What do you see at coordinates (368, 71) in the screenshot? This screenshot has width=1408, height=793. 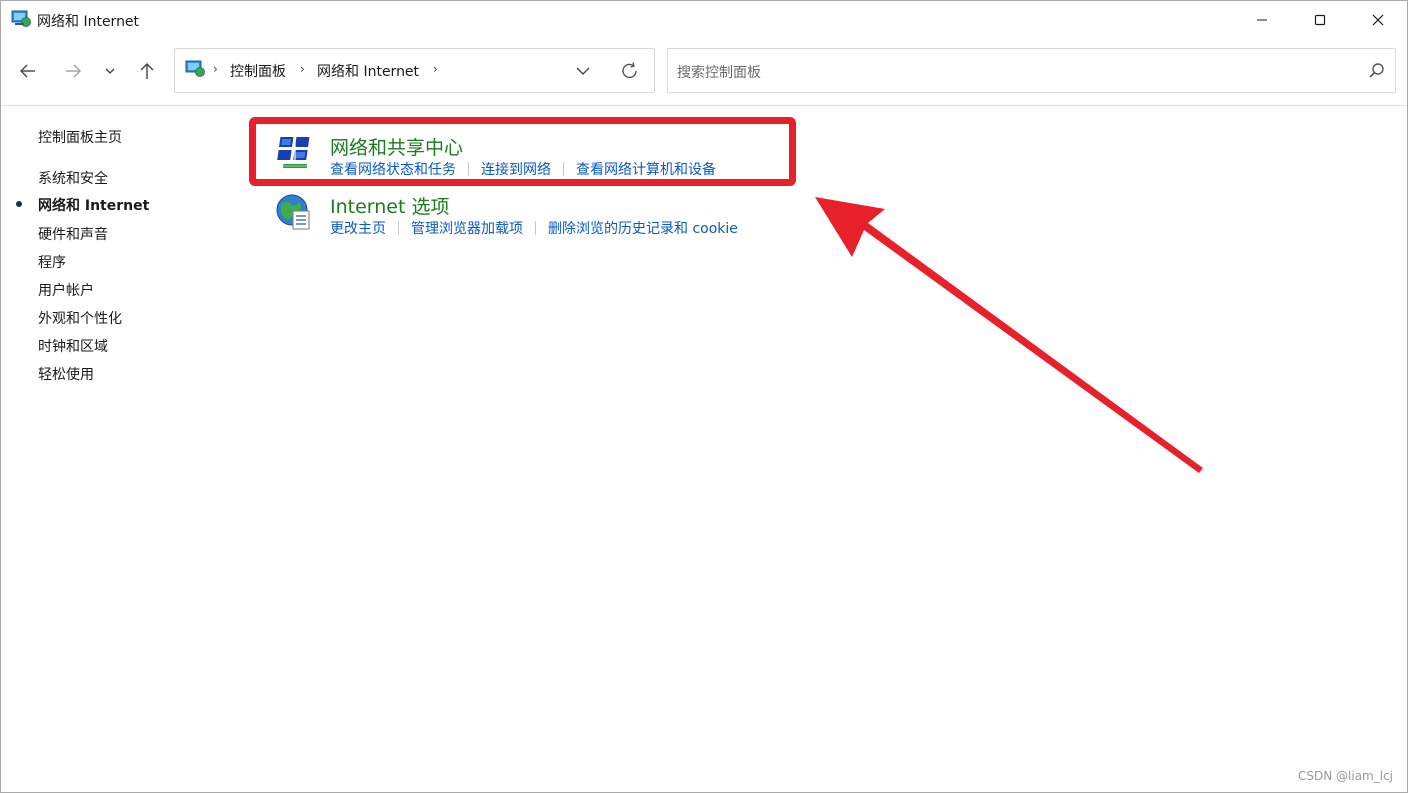 I see `breadcrumb-network-internet: 网络和 Internet` at bounding box center [368, 71].